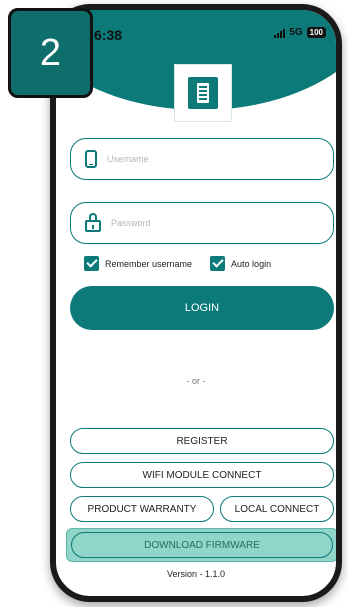  Describe the element at coordinates (202, 441) in the screenshot. I see `register-button: REGISTER` at that location.